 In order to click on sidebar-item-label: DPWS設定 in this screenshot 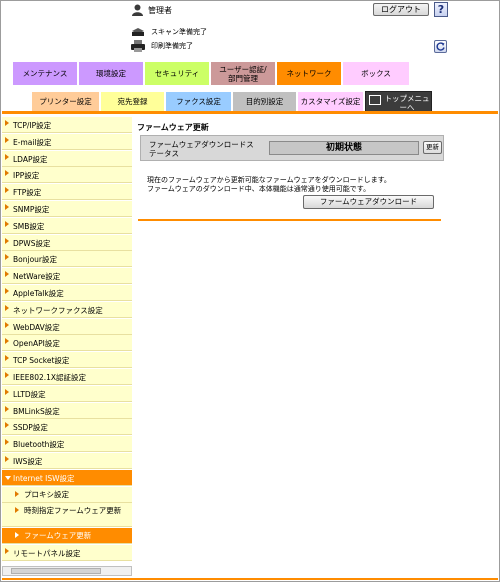, I will do `click(32, 243)`.